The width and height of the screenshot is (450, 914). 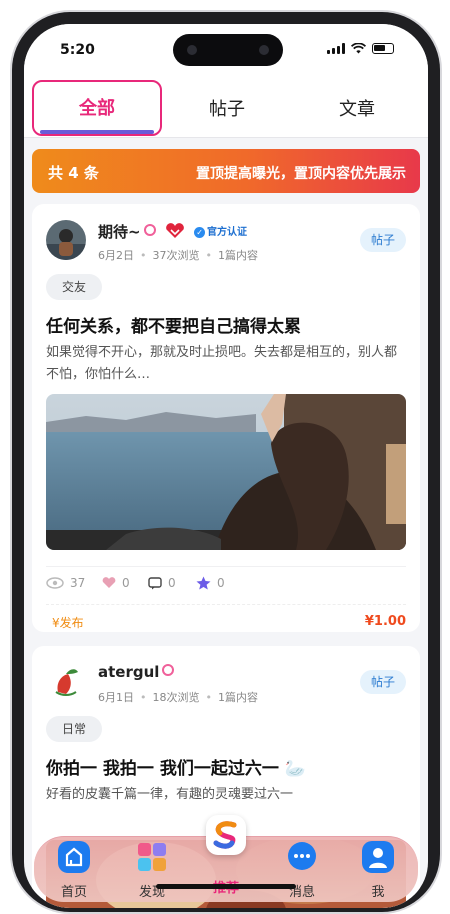 I want to click on post-meta: 6月1日 • 18次浏览 • 1篇内容, so click(x=178, y=697).